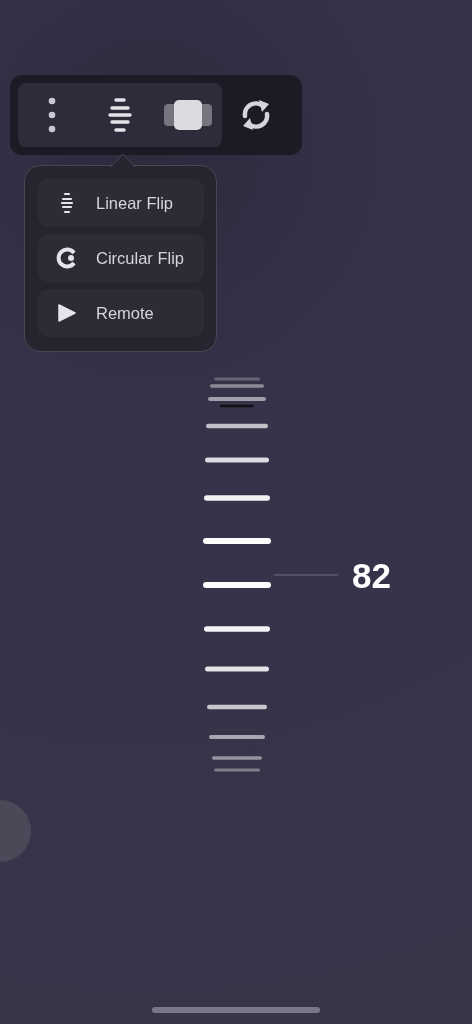 This screenshot has width=472, height=1024. What do you see at coordinates (67, 313) in the screenshot?
I see `play-icon` at bounding box center [67, 313].